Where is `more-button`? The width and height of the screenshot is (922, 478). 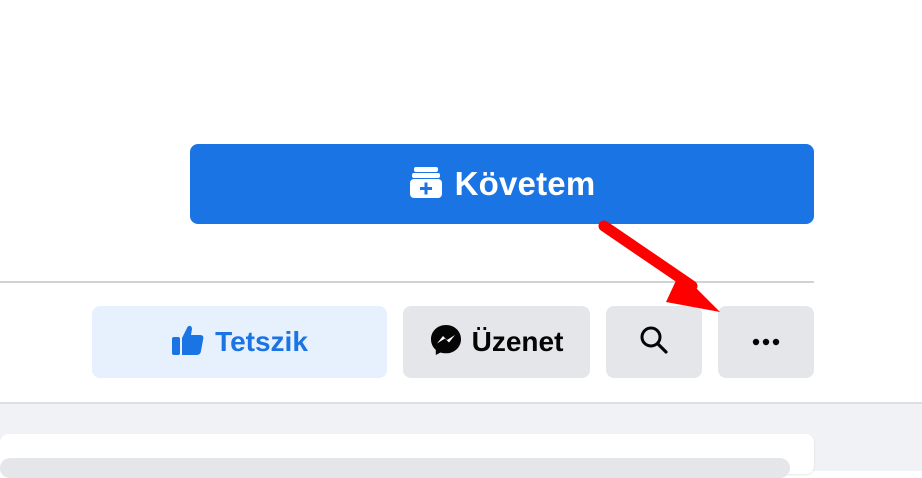
more-button is located at coordinates (766, 342).